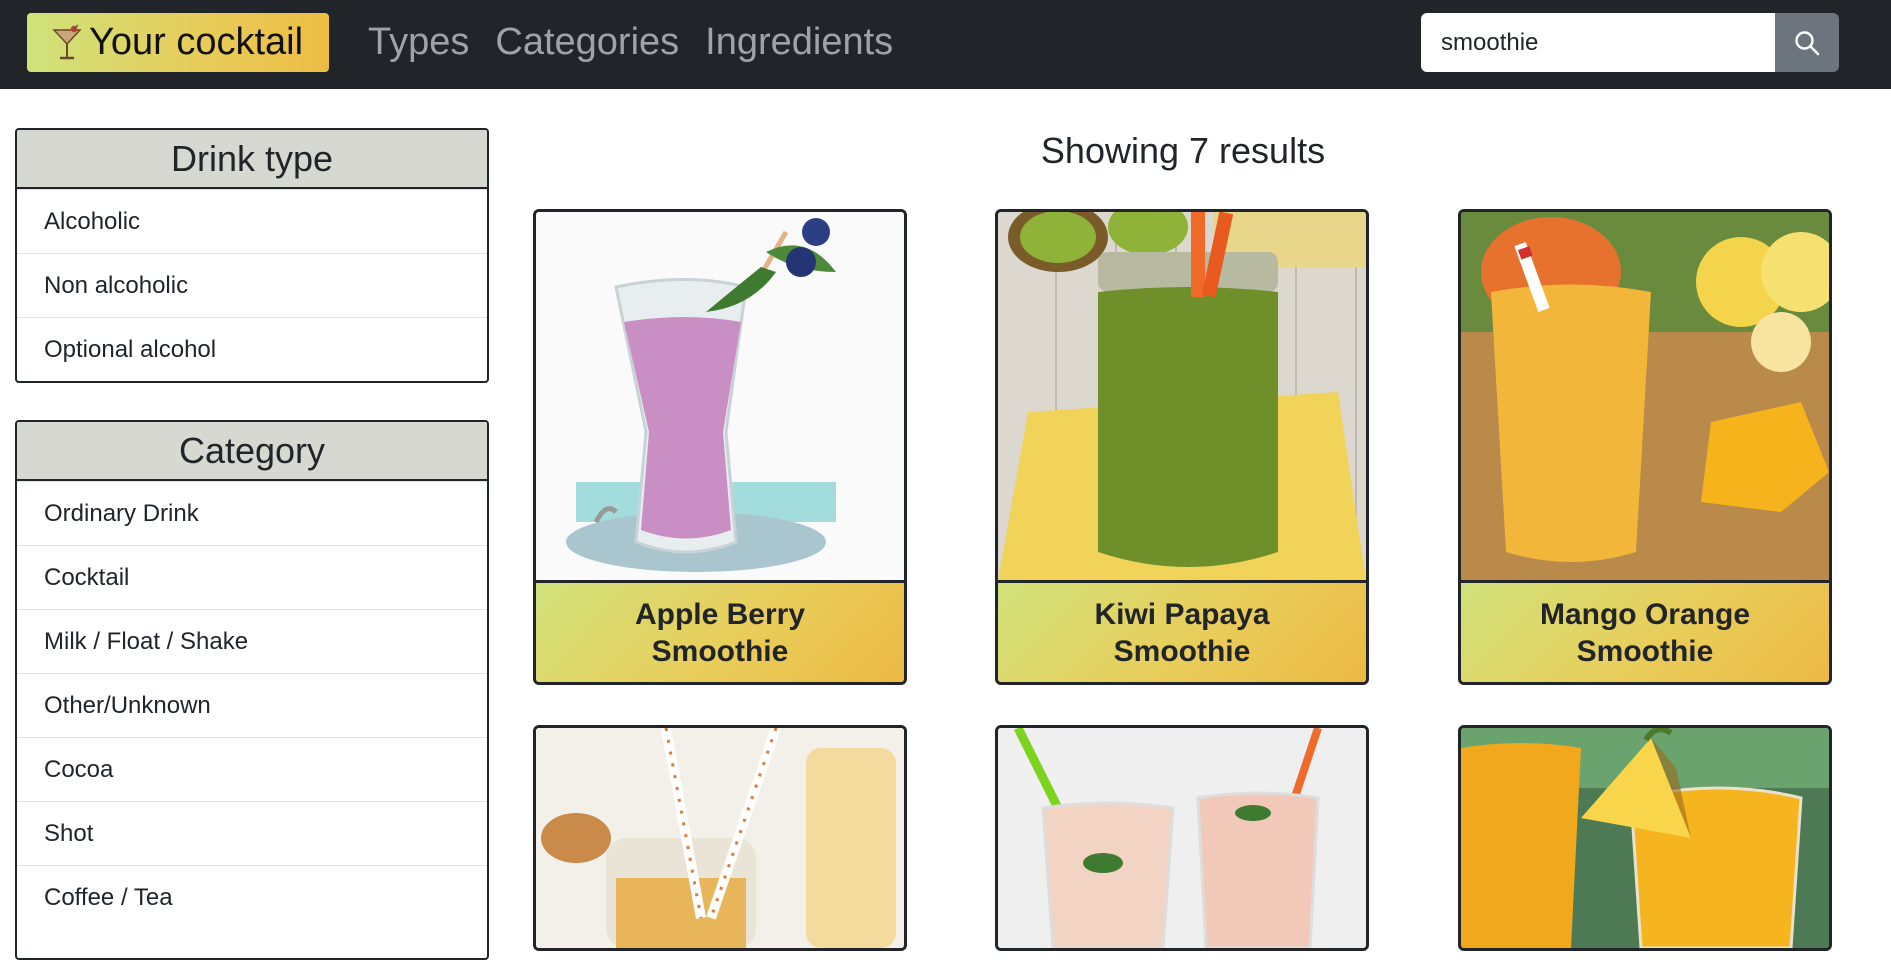  I want to click on drink-card-title: Mango Orange Smoothie, so click(1645, 631).